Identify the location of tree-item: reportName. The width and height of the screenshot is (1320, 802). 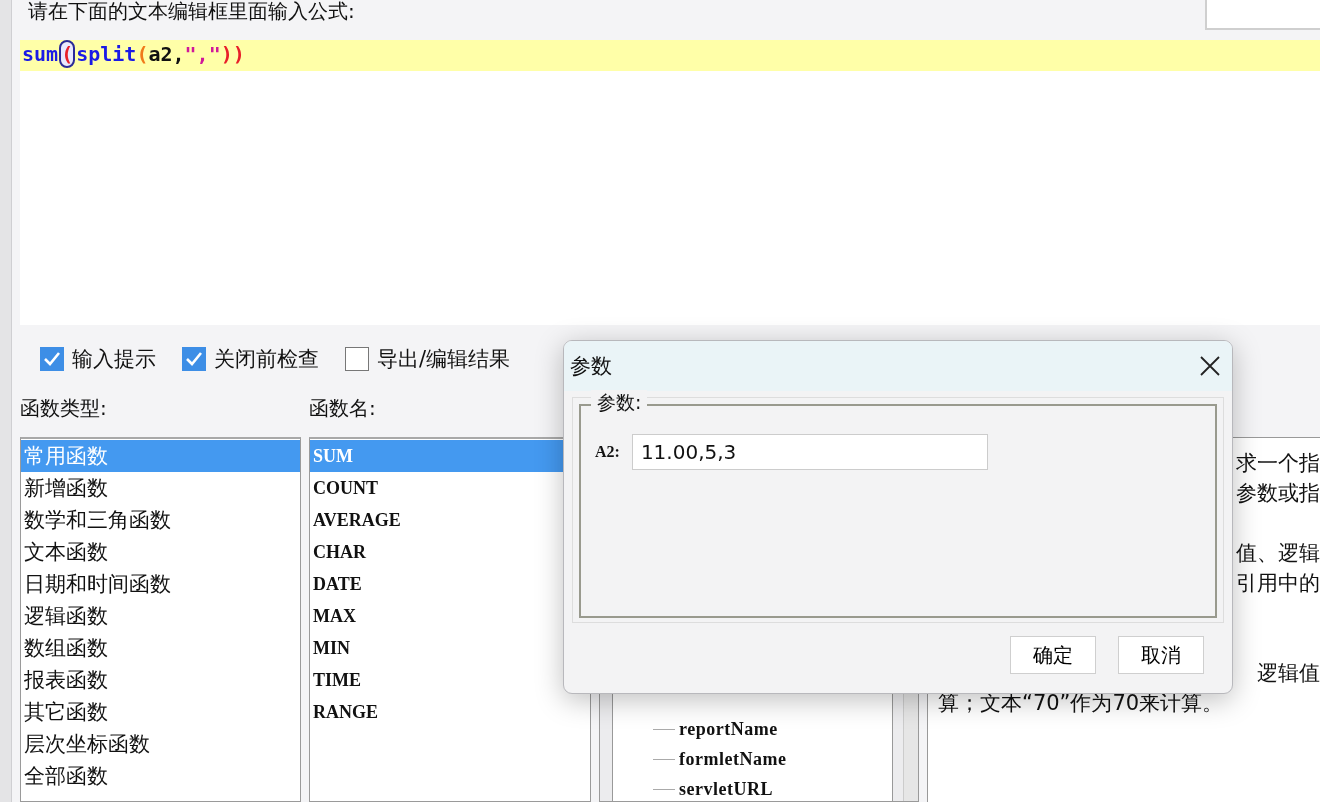
(728, 729).